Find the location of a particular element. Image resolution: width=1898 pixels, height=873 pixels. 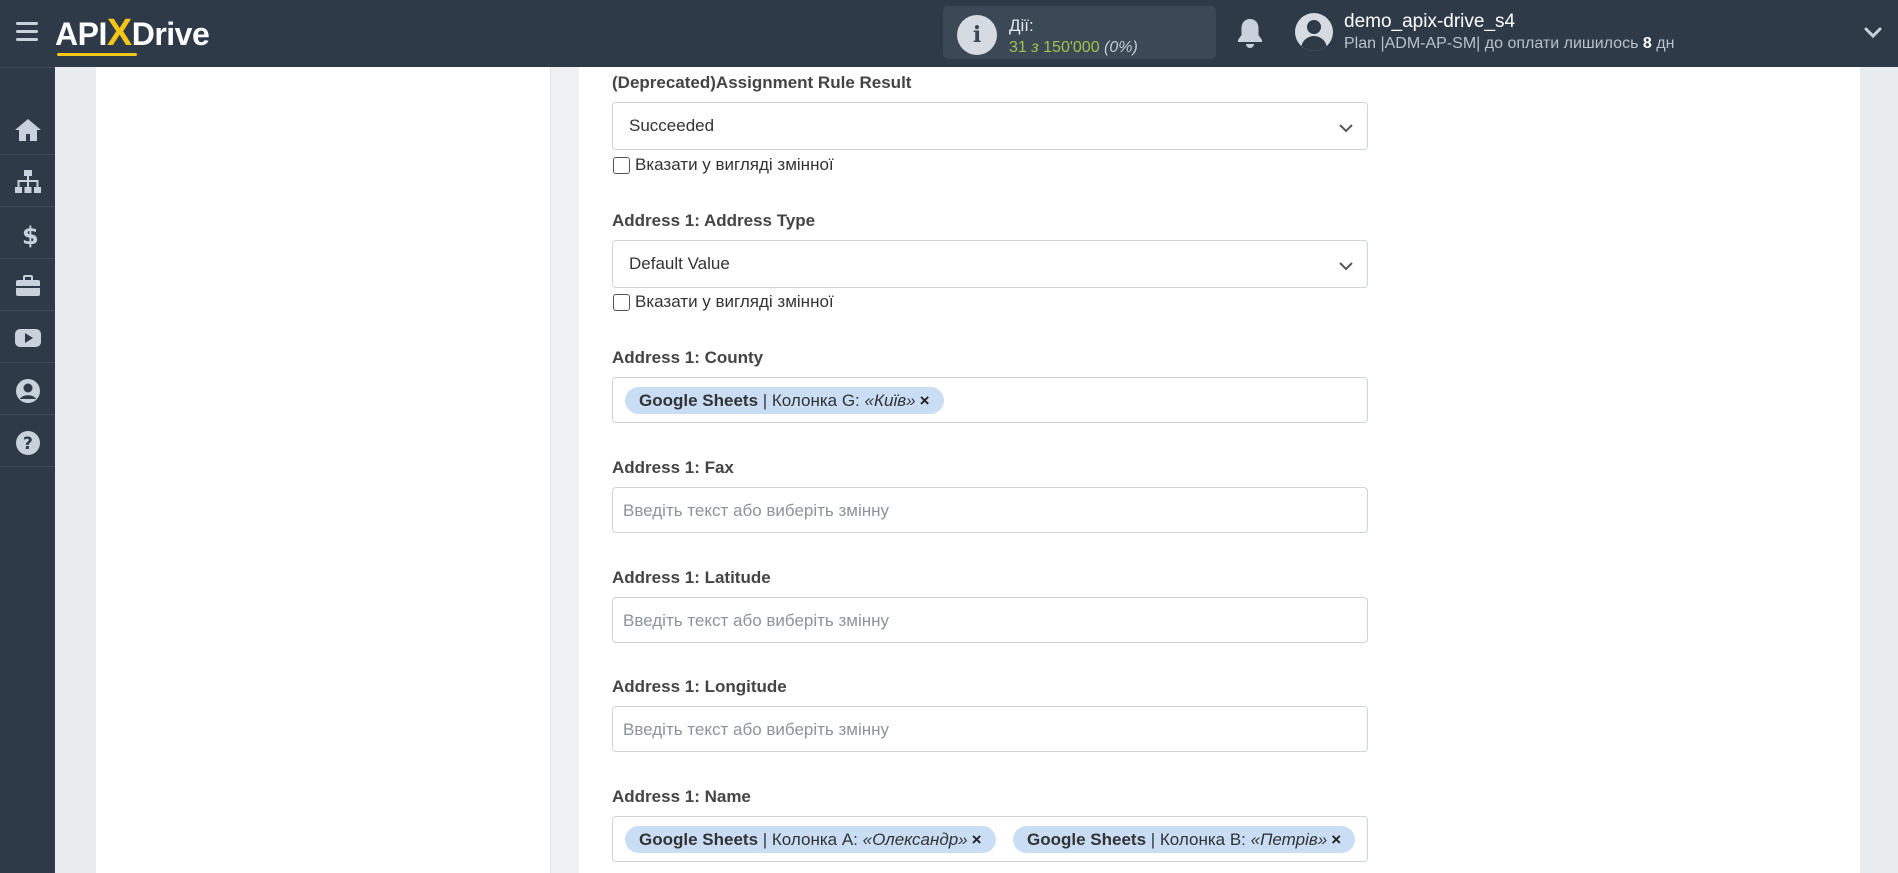

fax-label: Address 1: Fax is located at coordinates (673, 467).